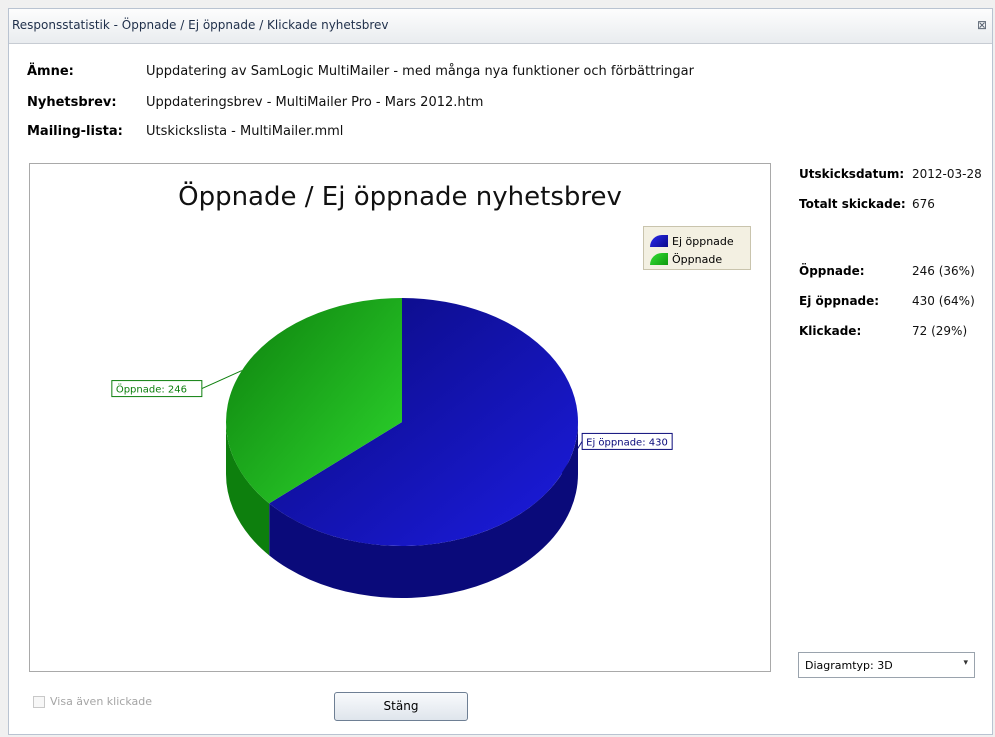  What do you see at coordinates (830, 331) in the screenshot?
I see `clicked-label: Klickade:` at bounding box center [830, 331].